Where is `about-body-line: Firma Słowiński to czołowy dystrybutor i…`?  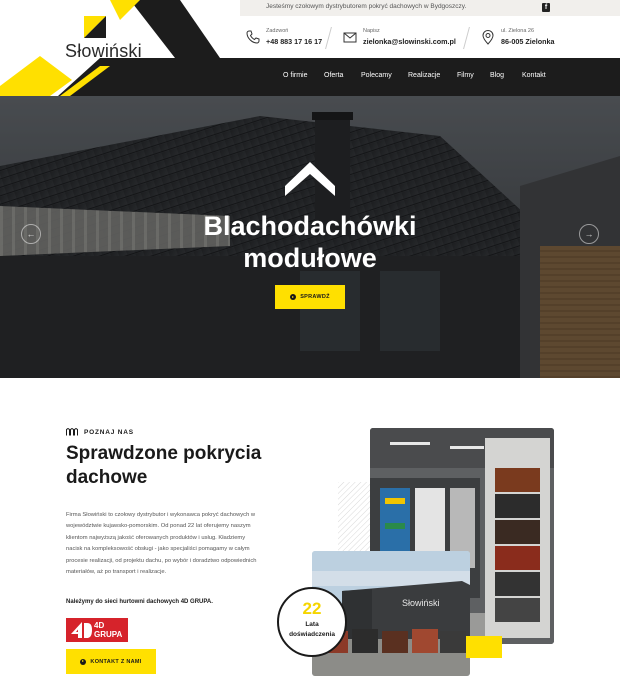
about-body-line: Firma Słowiński to czołowy dystrybutor i… is located at coordinates (161, 515).